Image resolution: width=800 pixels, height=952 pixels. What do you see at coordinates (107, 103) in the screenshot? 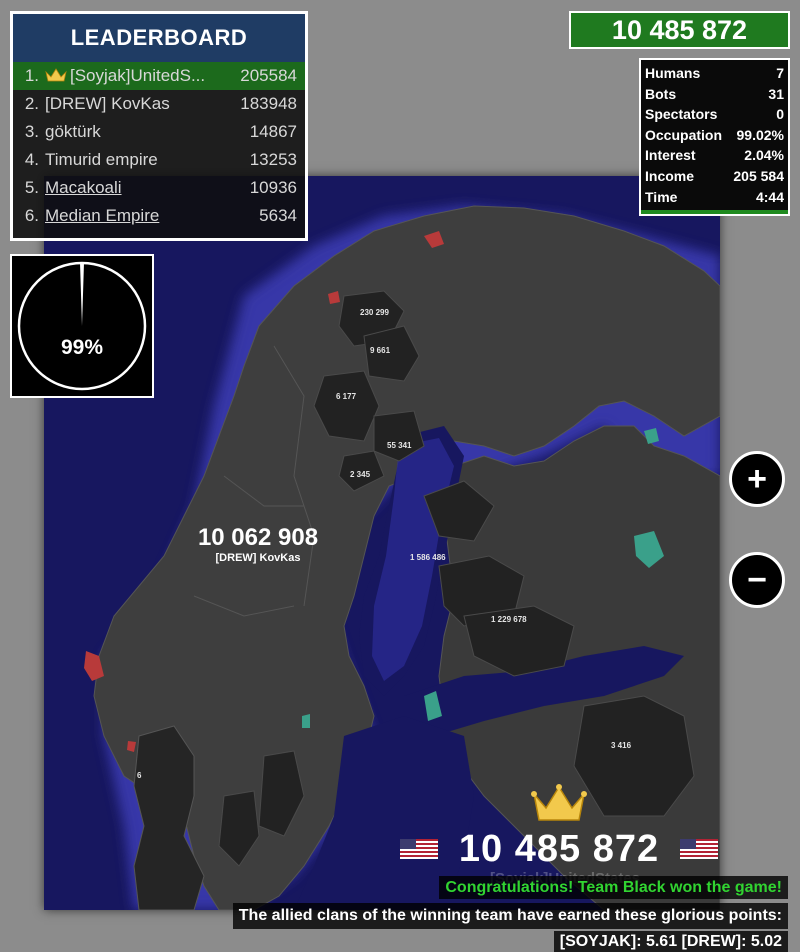
I see `leaderboard-name: [DREW] KovKas` at bounding box center [107, 103].